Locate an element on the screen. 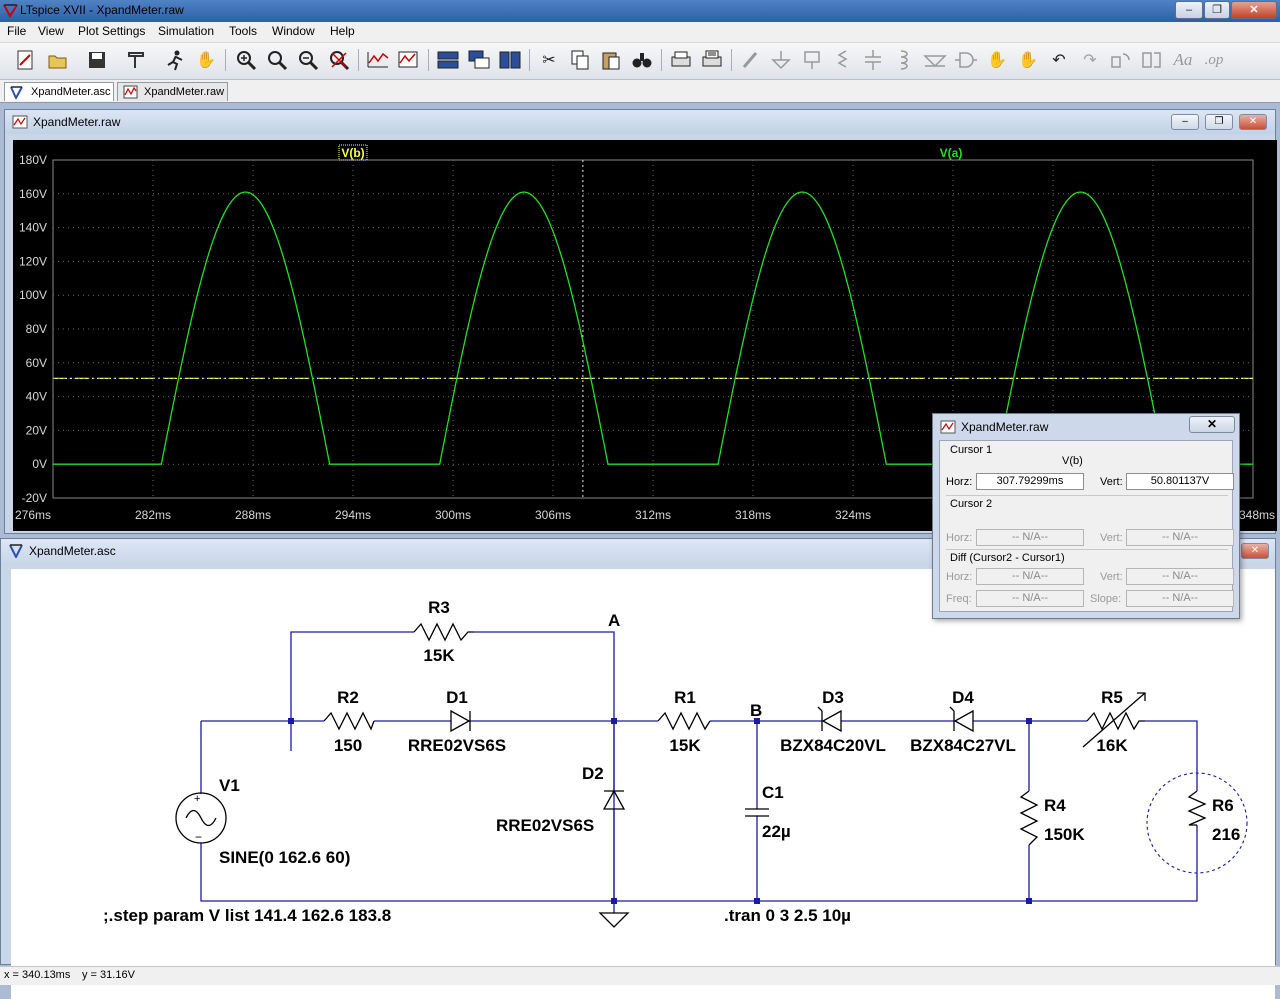 Image resolution: width=1280 pixels, height=999 pixels. move-icon: ✋ is located at coordinates (997, 60).